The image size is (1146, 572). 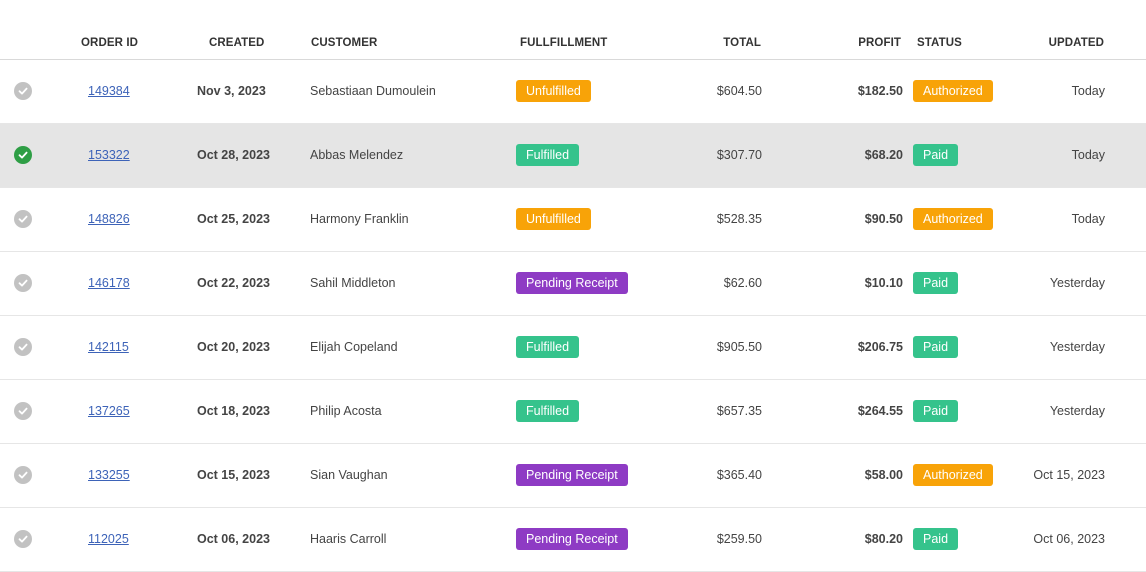 What do you see at coordinates (1069, 539) in the screenshot?
I see `updated-date: Oct 06, 2023` at bounding box center [1069, 539].